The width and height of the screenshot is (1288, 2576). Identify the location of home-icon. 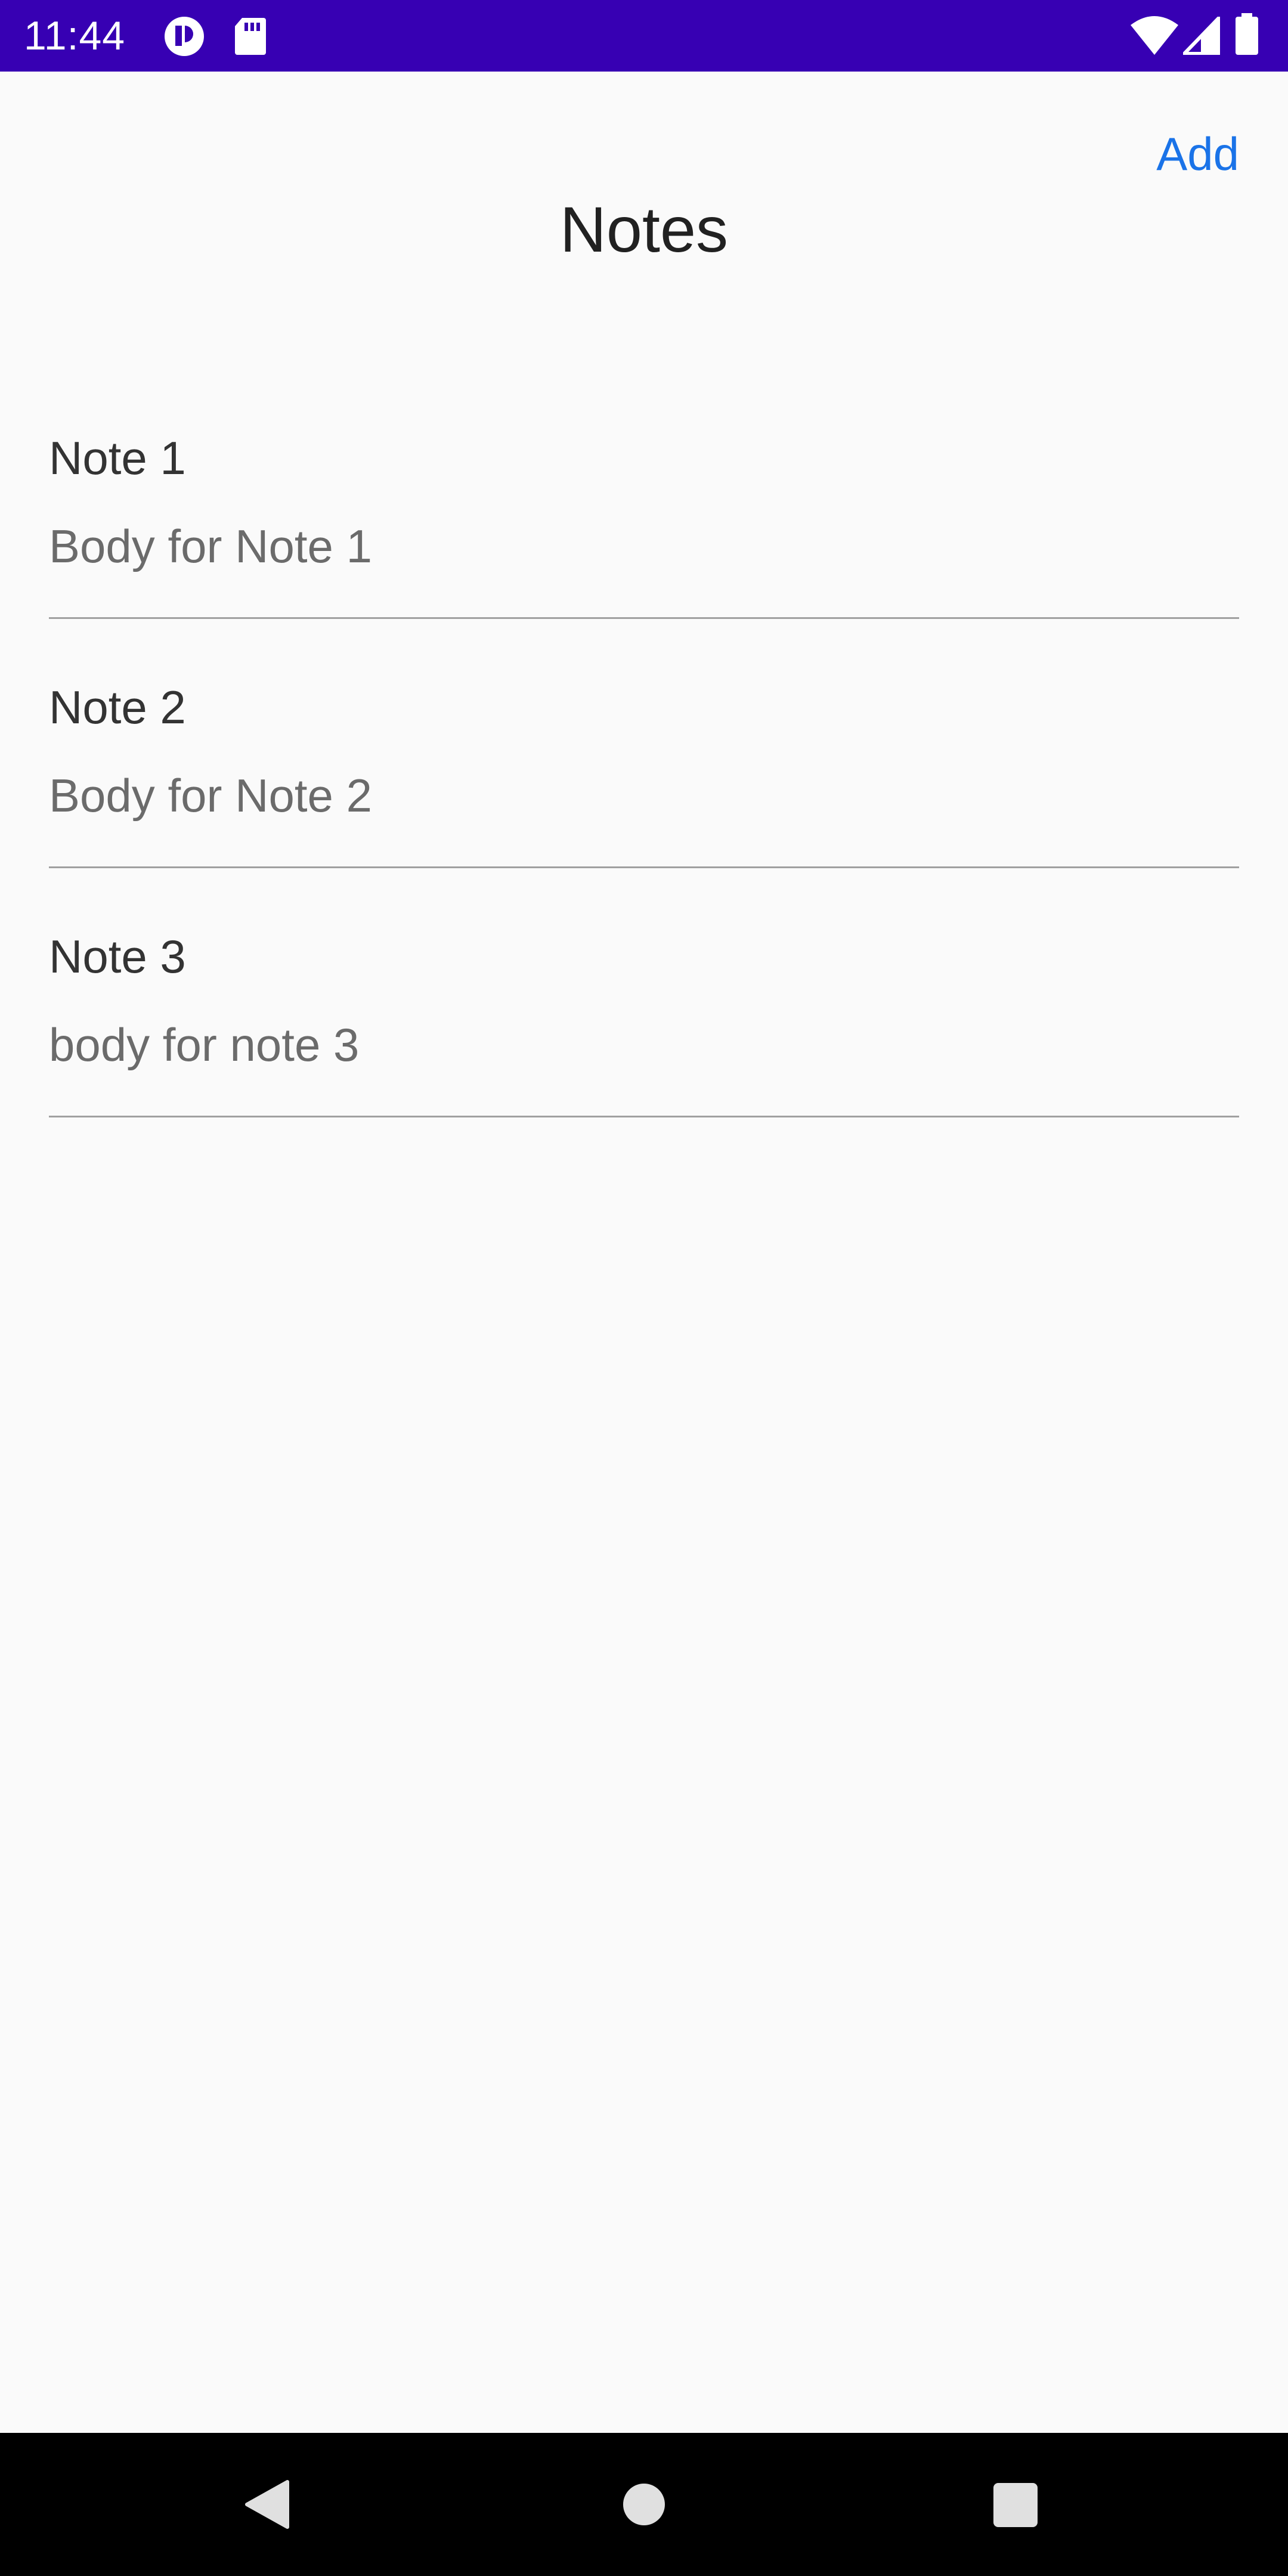
(644, 2506).